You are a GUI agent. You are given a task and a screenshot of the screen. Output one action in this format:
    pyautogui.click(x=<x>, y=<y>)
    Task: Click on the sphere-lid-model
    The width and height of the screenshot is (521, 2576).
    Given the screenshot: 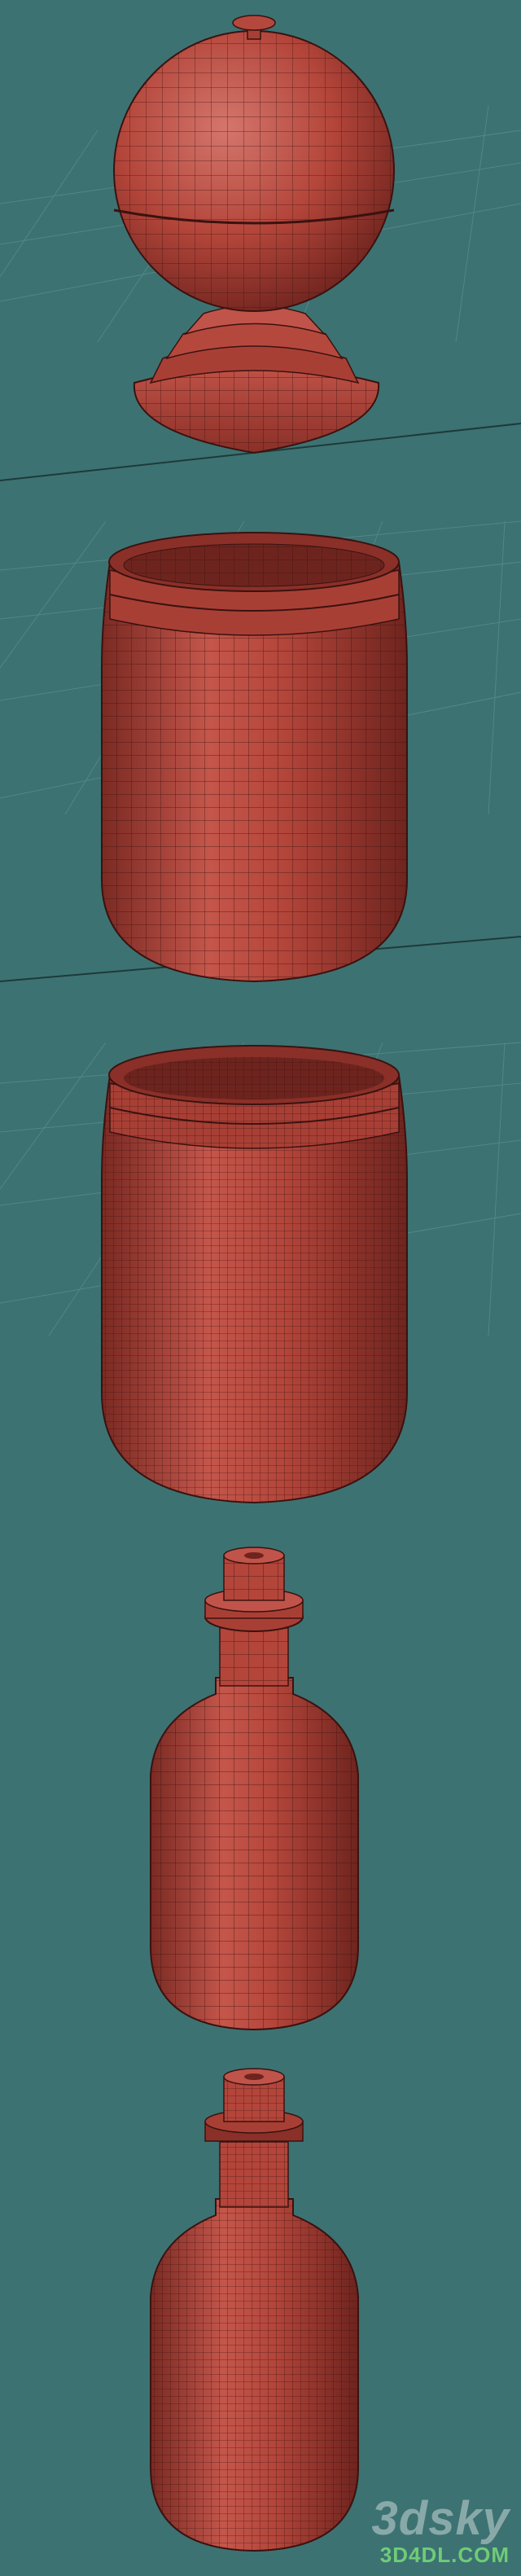 What is the action you would take?
    pyautogui.click(x=254, y=234)
    